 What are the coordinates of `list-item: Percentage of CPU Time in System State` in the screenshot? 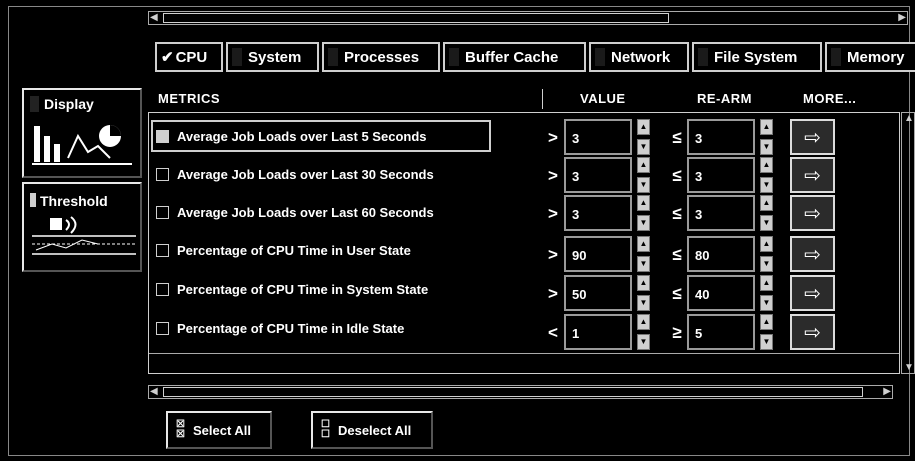 It's located at (292, 289).